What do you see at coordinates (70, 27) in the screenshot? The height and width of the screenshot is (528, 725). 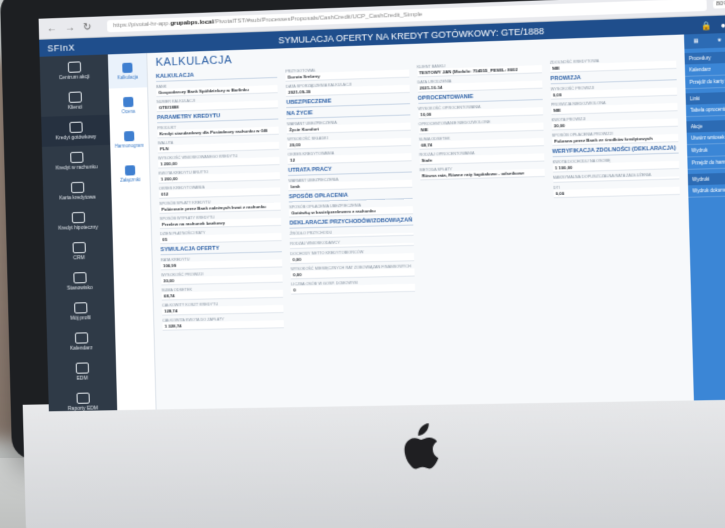 I see `forward-arrow-icon: →` at bounding box center [70, 27].